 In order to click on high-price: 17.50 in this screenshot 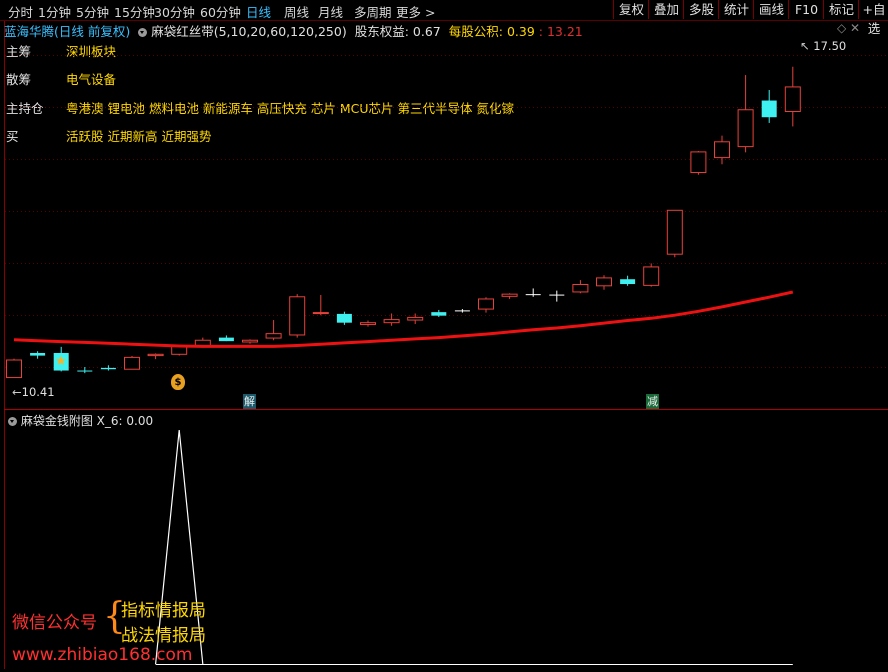, I will do `click(830, 46)`.